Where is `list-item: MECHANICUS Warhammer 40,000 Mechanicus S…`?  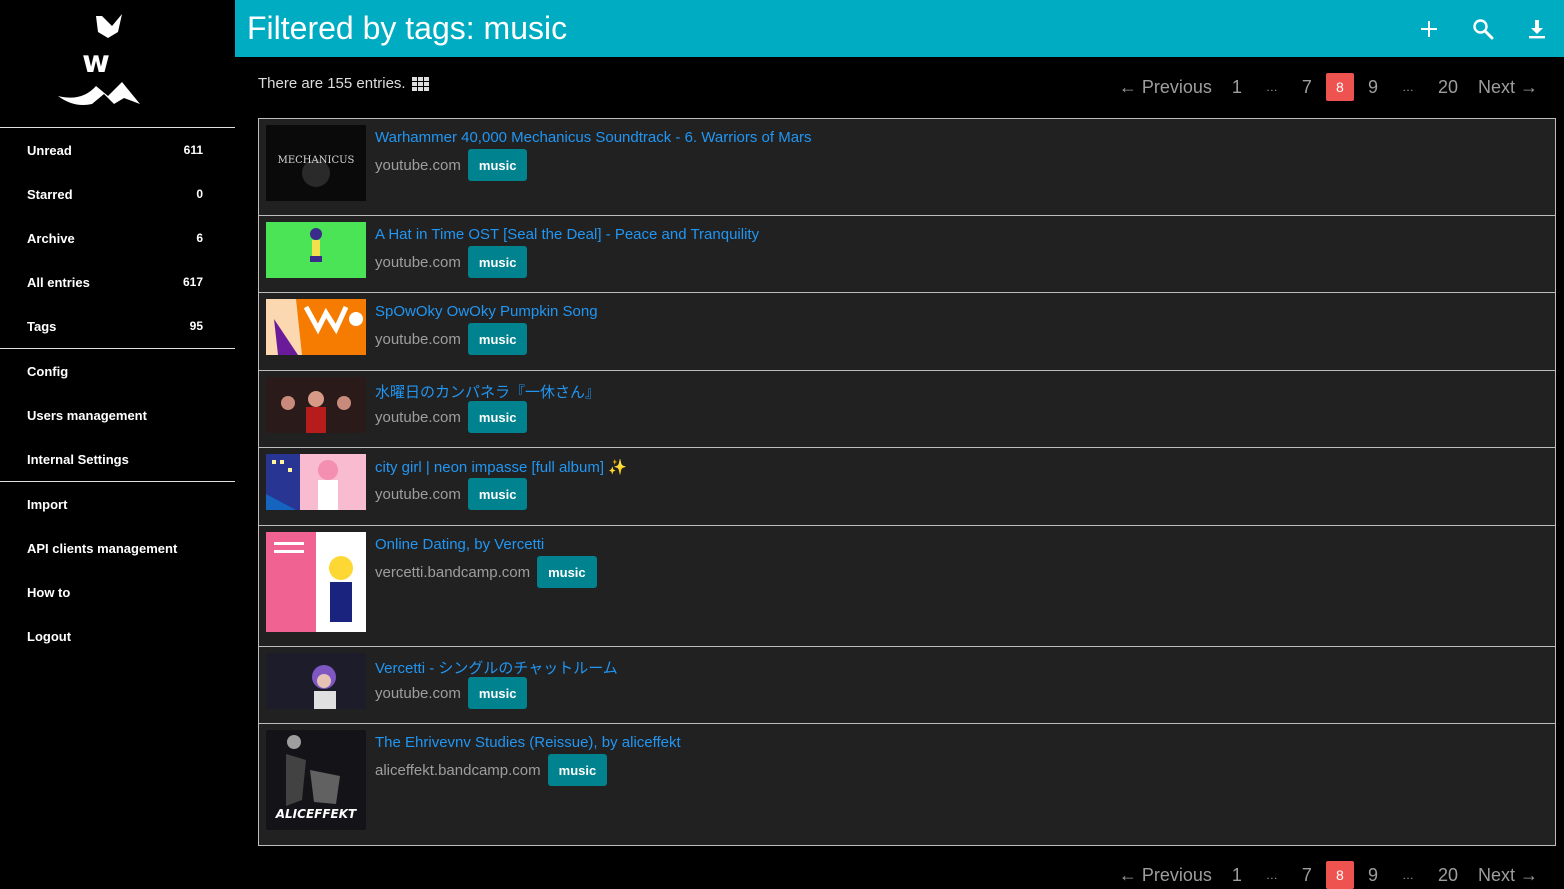
list-item: MECHANICUS Warhammer 40,000 Mechanicus S… is located at coordinates (907, 167).